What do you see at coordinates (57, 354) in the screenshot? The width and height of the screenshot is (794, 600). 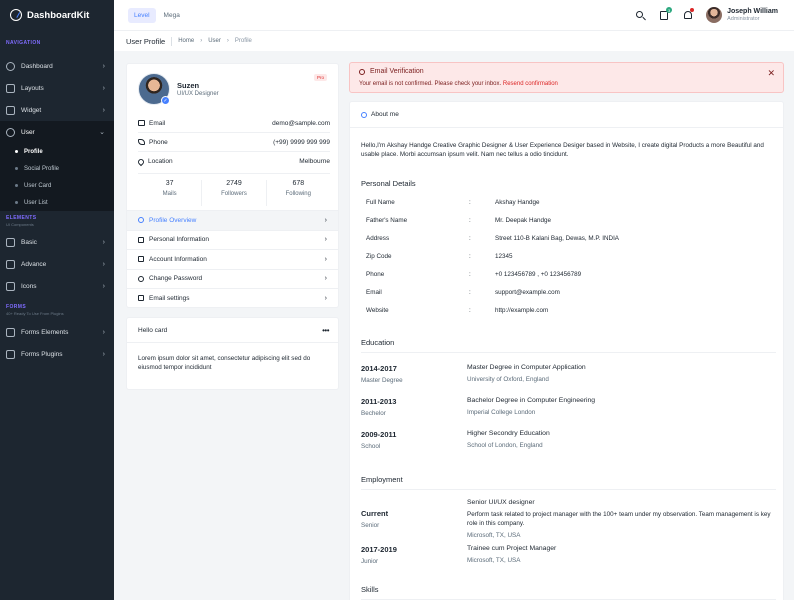 I see `sidebar-item-forms-plugins: Forms Plugins ›` at bounding box center [57, 354].